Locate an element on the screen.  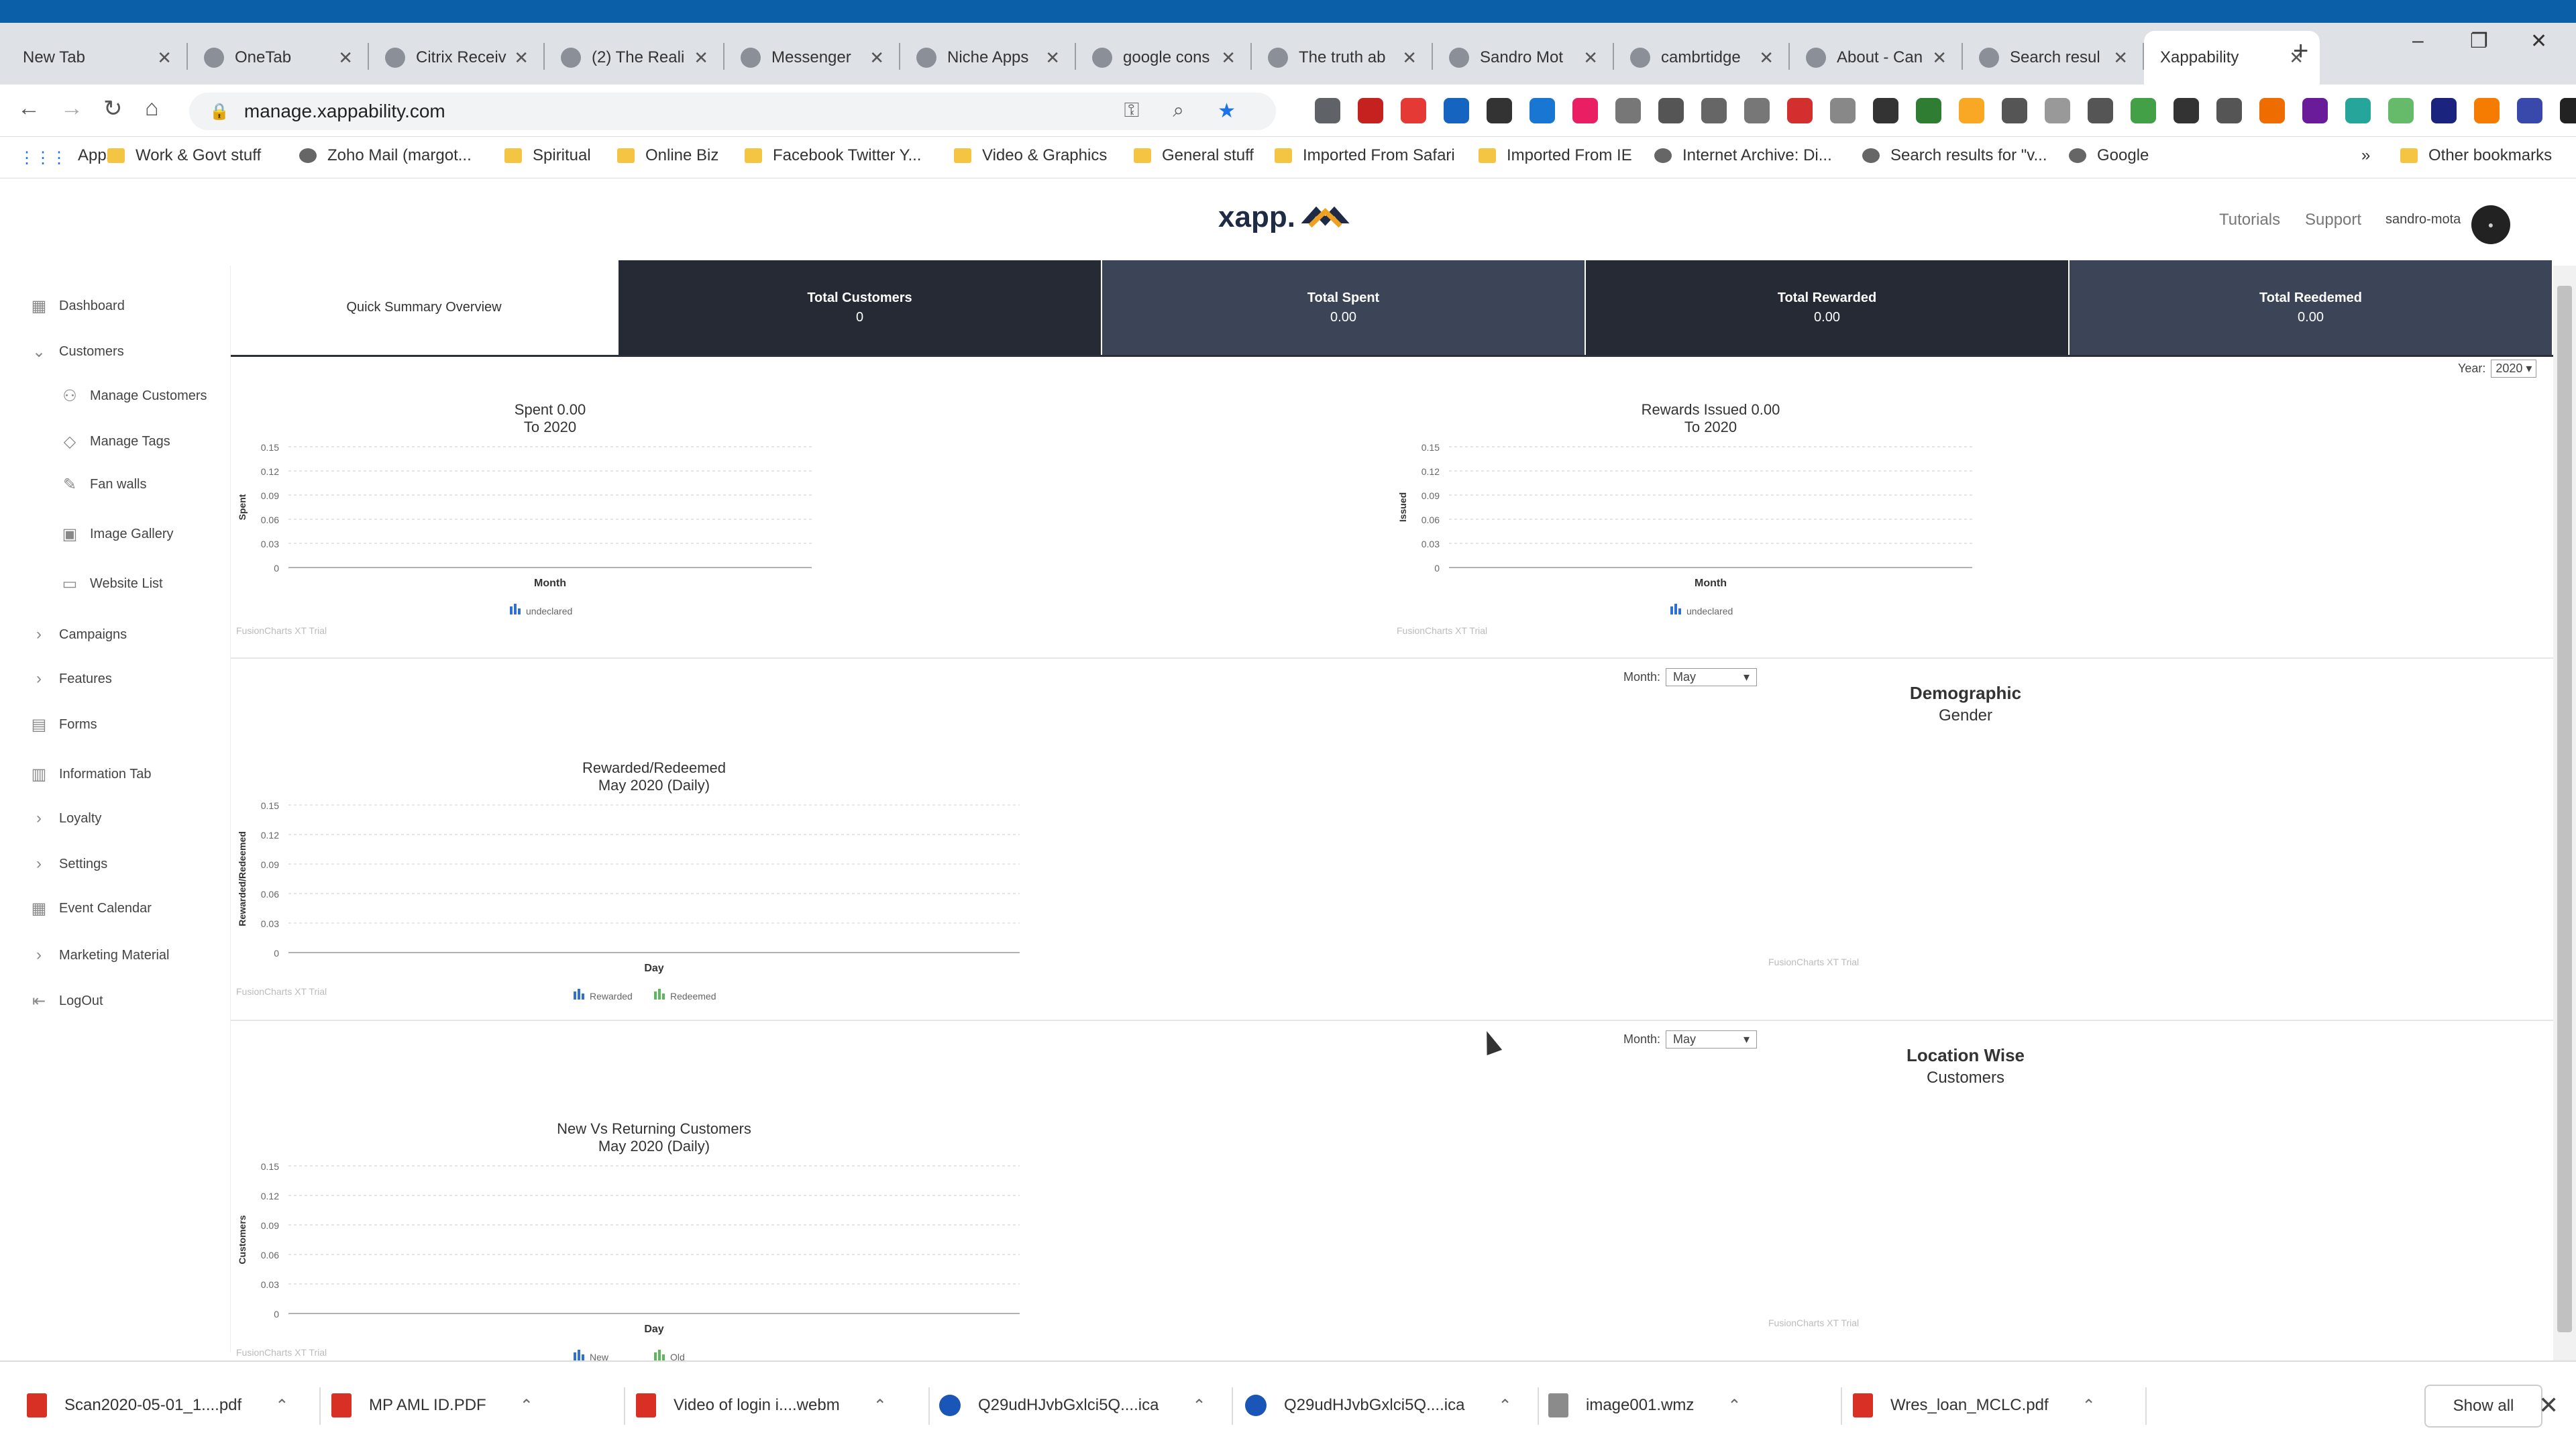
other-bookmarks-folder: Other bookmarks is located at coordinates (2476, 155).